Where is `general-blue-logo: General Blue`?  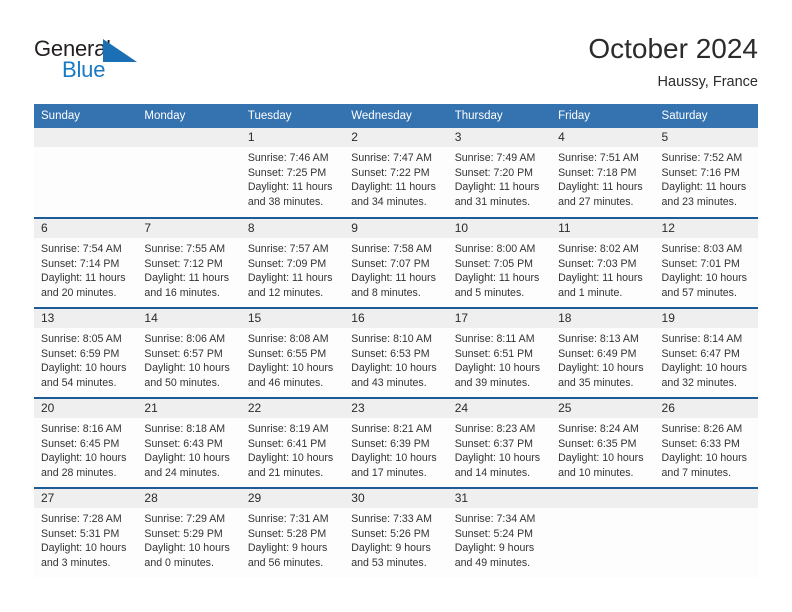 general-blue-logo: General Blue is located at coordinates (94, 62).